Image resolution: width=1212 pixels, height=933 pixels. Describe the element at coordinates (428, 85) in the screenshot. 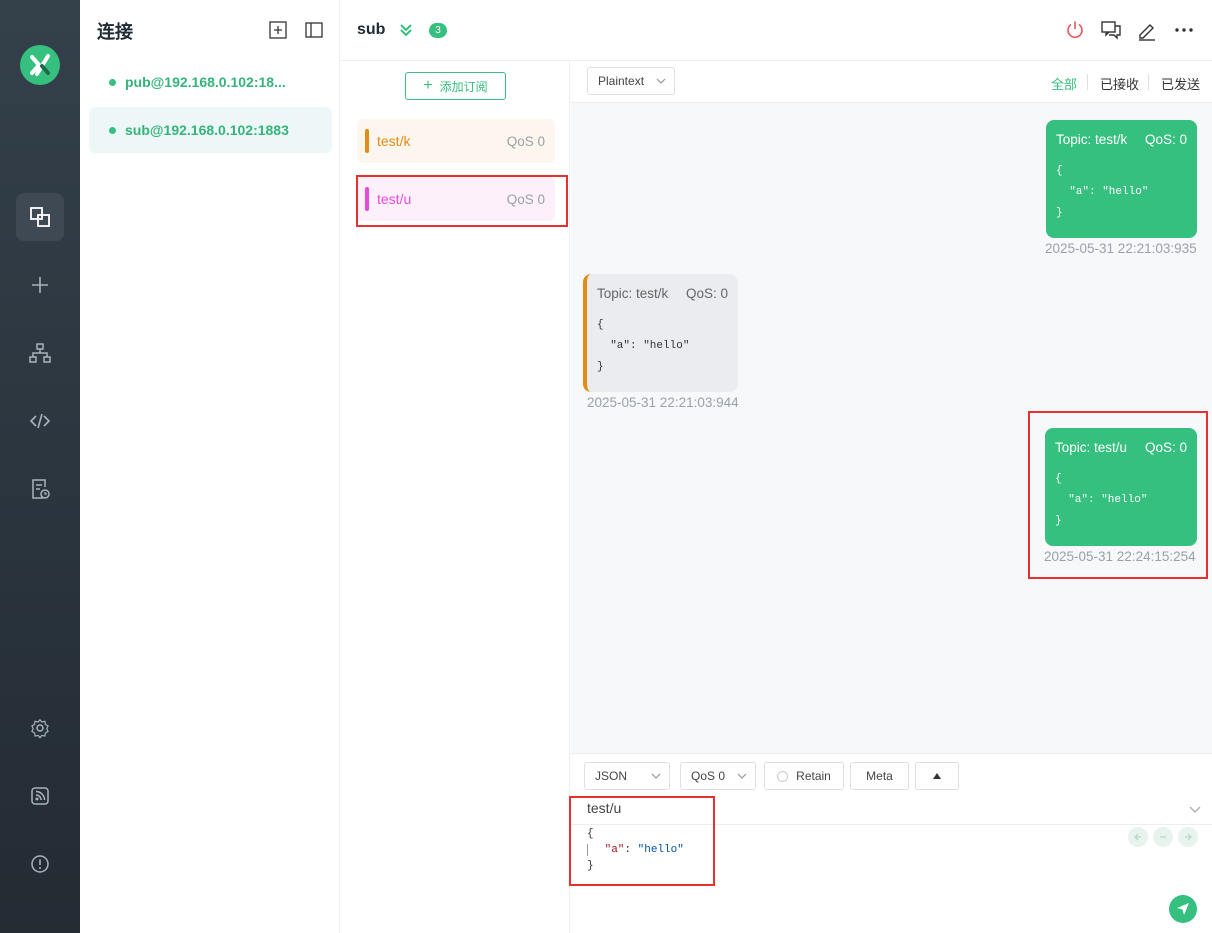

I see `plus-icon: +` at that location.